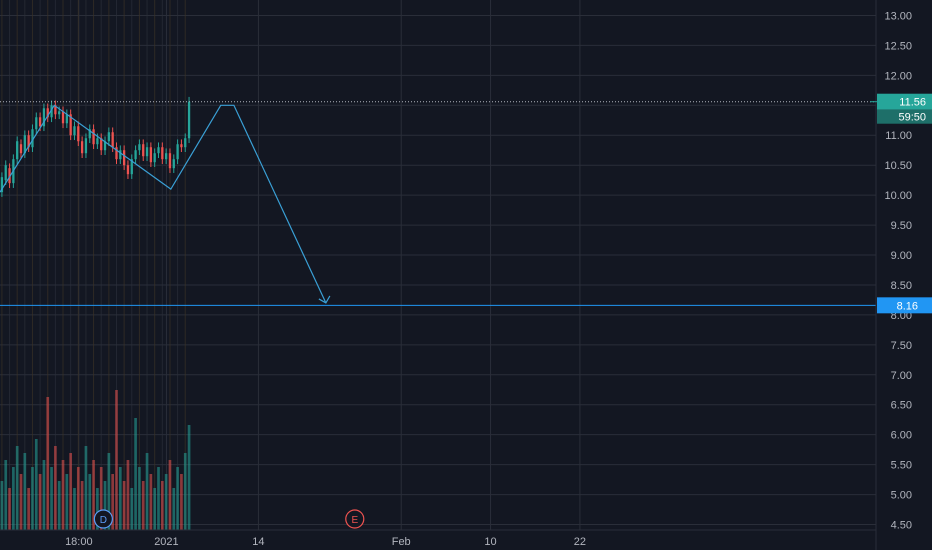  I want to click on y-tick-label: 10.50, so click(898, 166).